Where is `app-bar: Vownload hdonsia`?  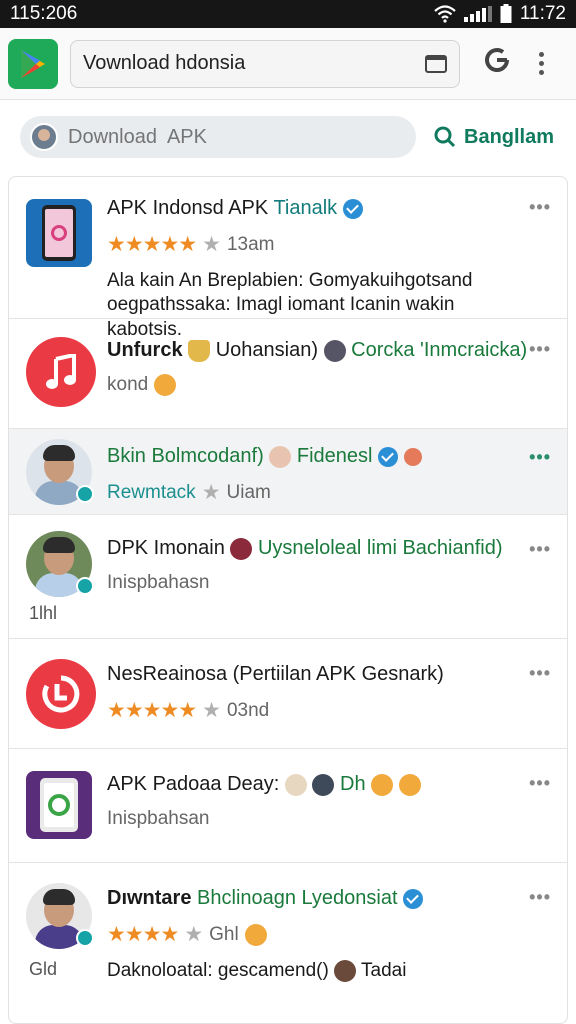 app-bar: Vownload hdonsia is located at coordinates (288, 64).